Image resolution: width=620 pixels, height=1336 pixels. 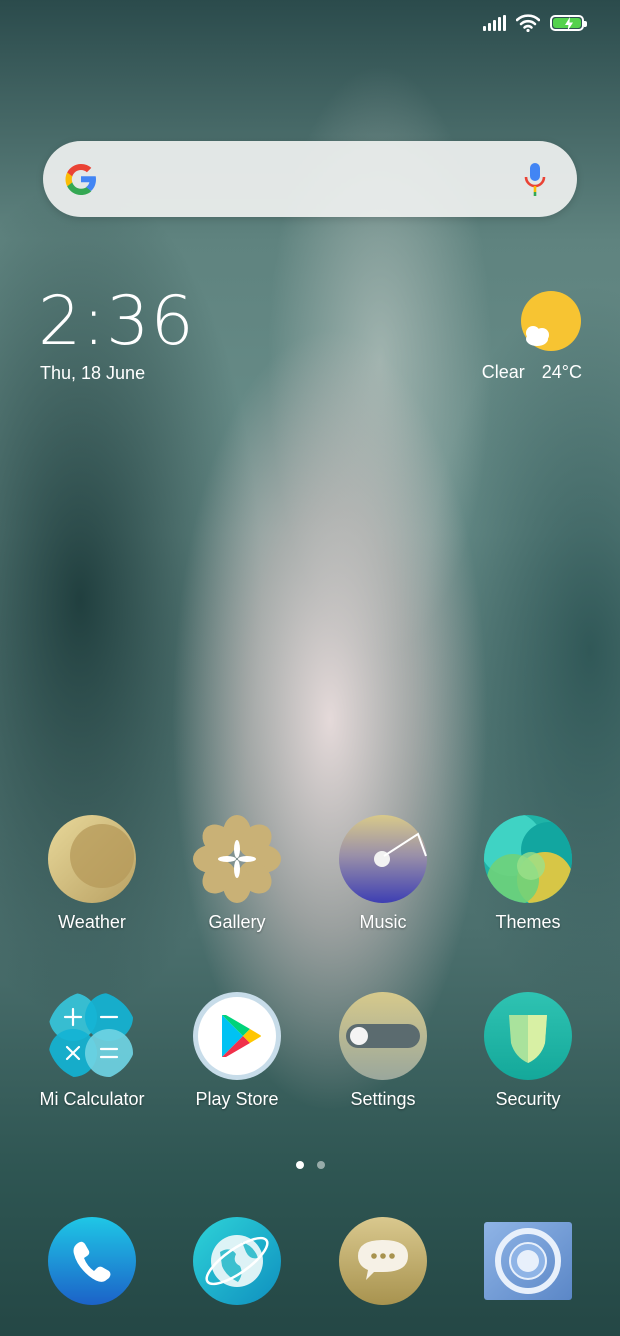 I want to click on app-label: Gallery, so click(x=237, y=922).